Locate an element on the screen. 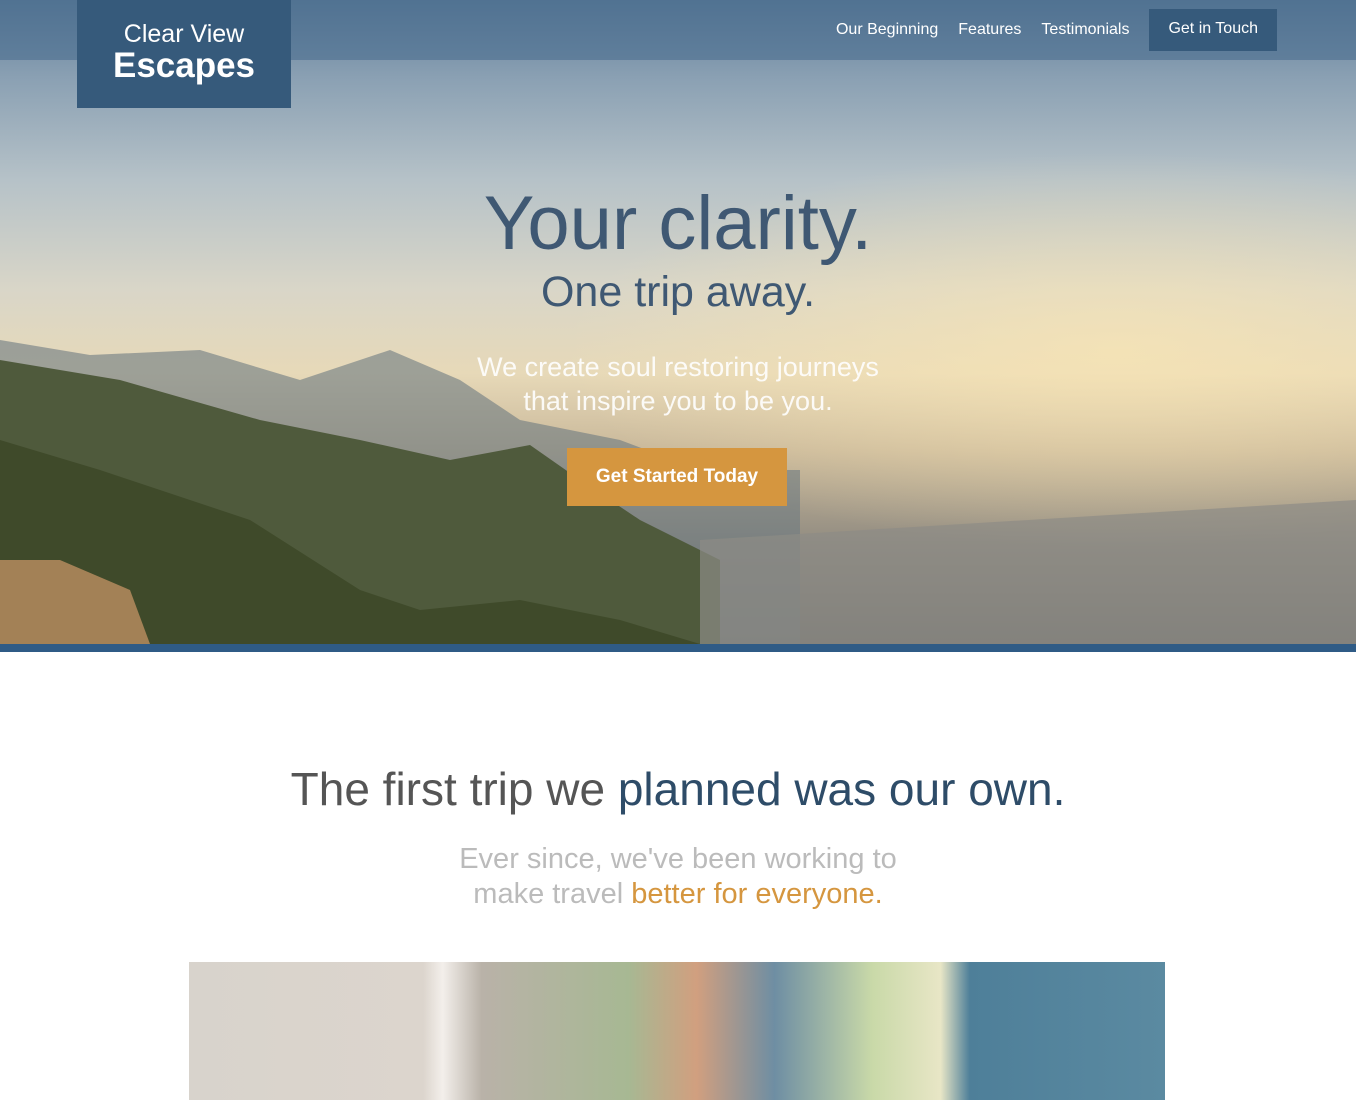 The width and height of the screenshot is (1356, 1100). get-started-button: Get Started Today is located at coordinates (677, 477).